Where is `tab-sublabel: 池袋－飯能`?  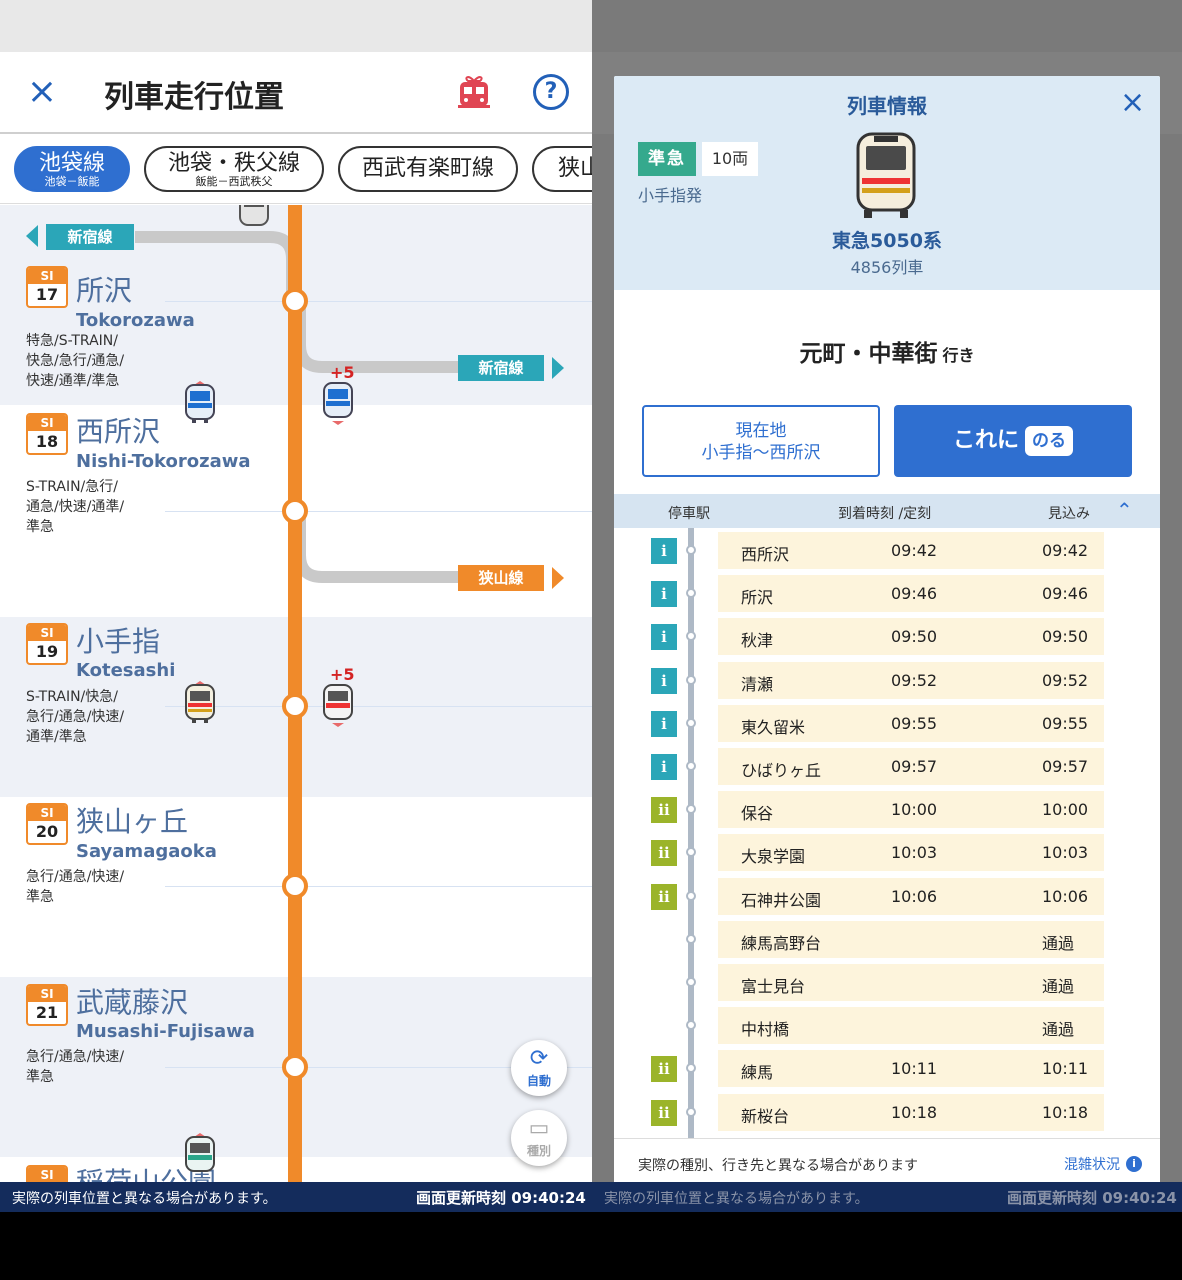 tab-sublabel: 池袋－飯能 is located at coordinates (72, 181).